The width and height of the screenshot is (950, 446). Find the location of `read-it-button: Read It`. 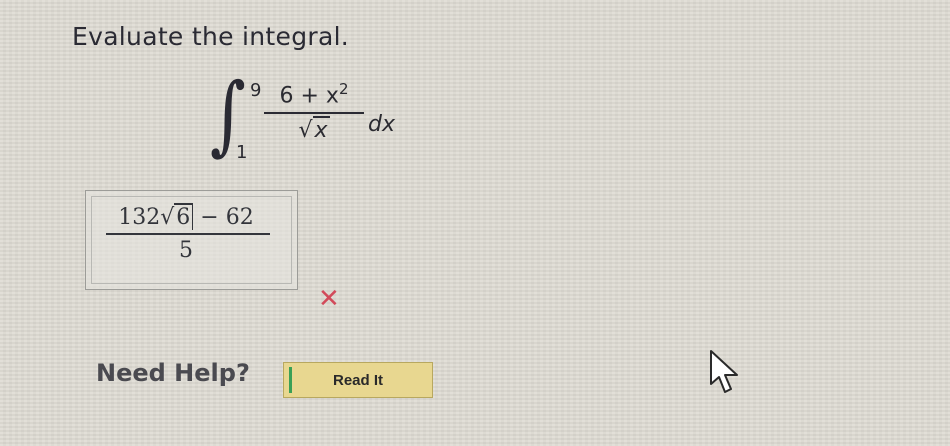

read-it-button: Read It is located at coordinates (358, 380).